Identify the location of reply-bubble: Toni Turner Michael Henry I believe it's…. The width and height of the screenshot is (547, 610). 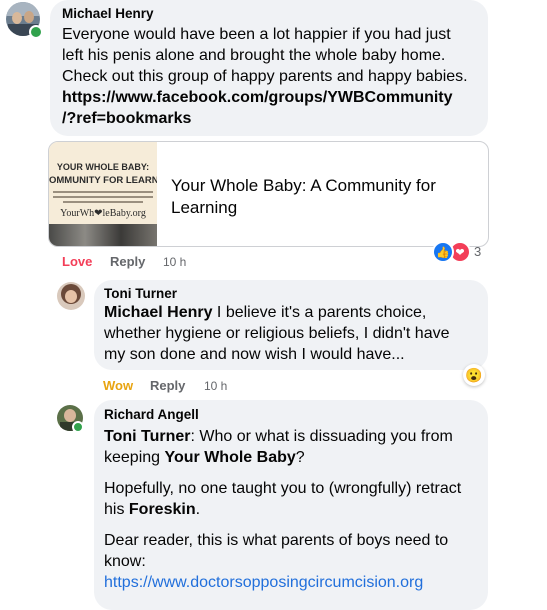
(291, 325).